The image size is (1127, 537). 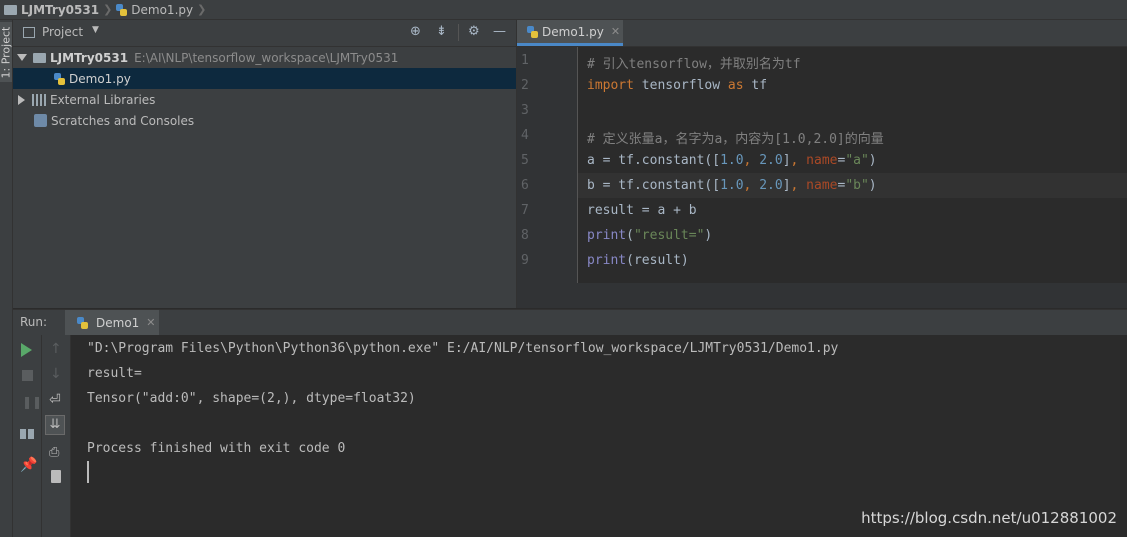 What do you see at coordinates (638, 260) in the screenshot?
I see `code-line: print(result)` at bounding box center [638, 260].